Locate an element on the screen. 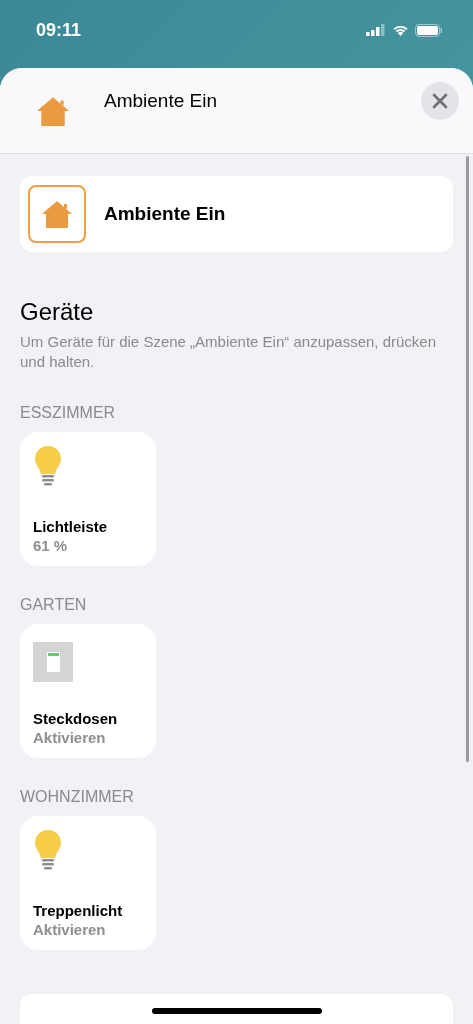 The image size is (473, 1024). device-tile: Treppenlicht Aktivieren is located at coordinates (88, 883).